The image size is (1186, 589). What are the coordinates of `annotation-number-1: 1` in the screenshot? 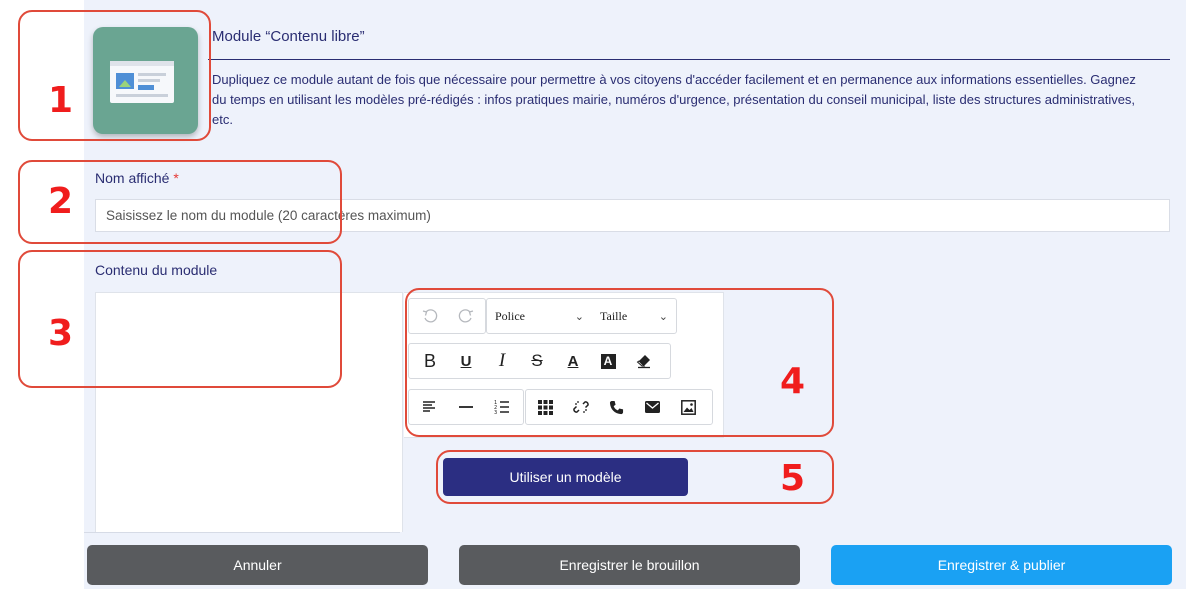 It's located at (61, 100).